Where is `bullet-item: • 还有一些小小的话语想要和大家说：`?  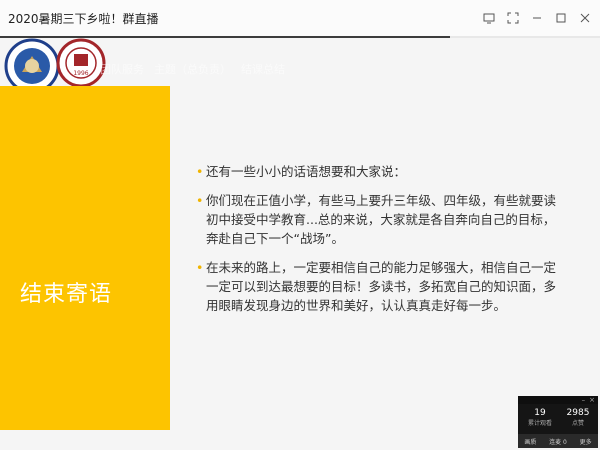 bullet-item: • 还有一些小小的话语想要和大家说： is located at coordinates (376, 171).